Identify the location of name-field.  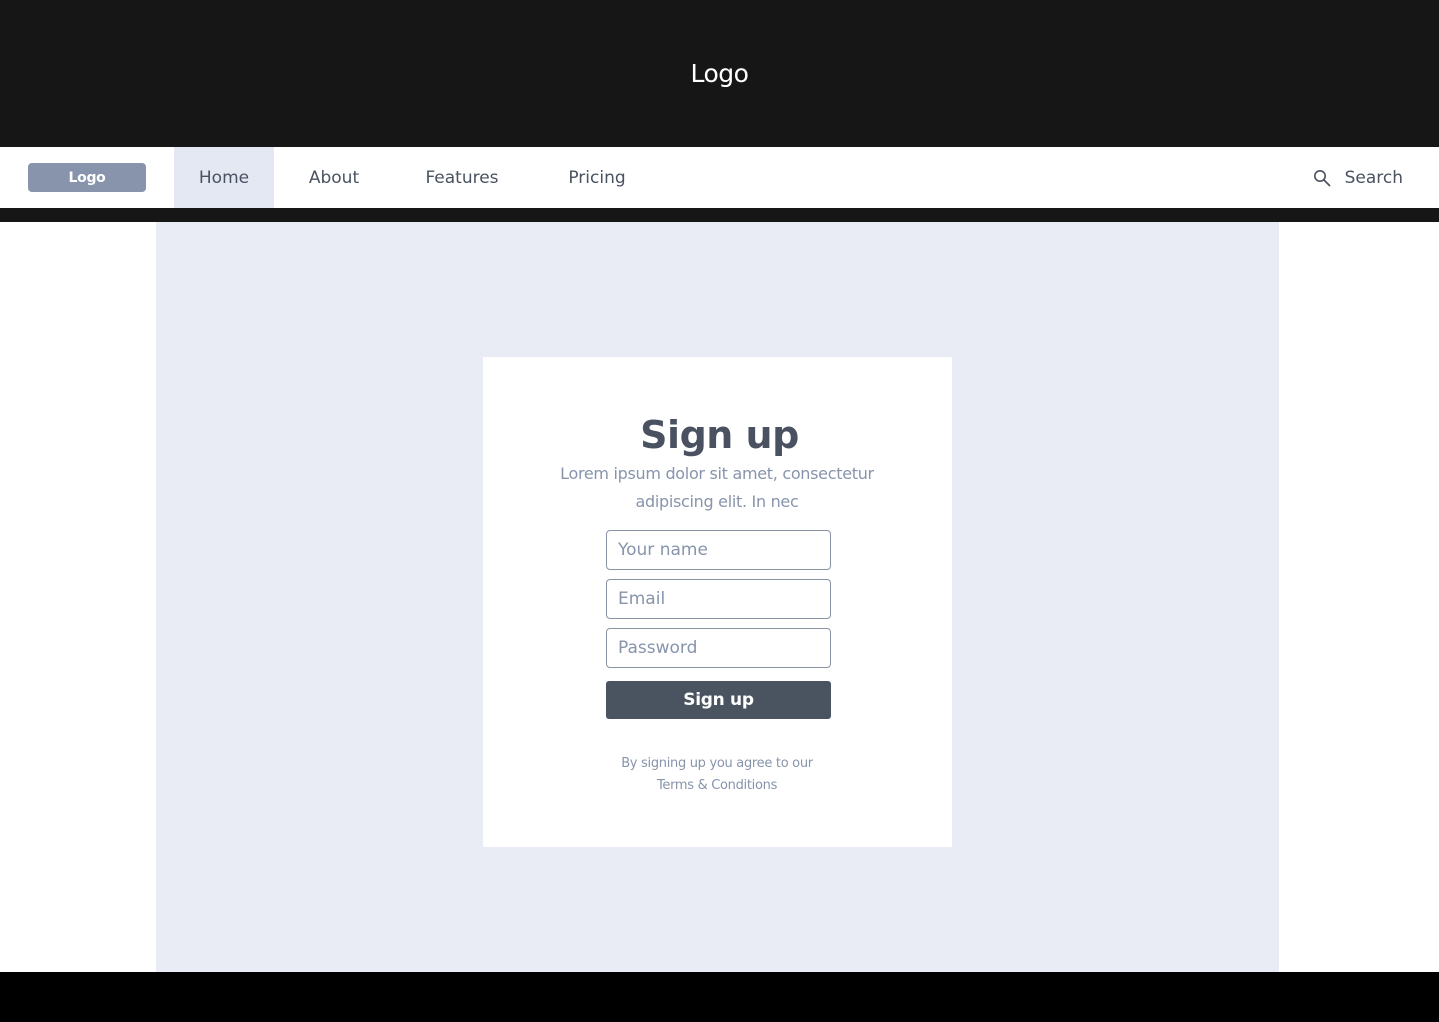
(718, 550).